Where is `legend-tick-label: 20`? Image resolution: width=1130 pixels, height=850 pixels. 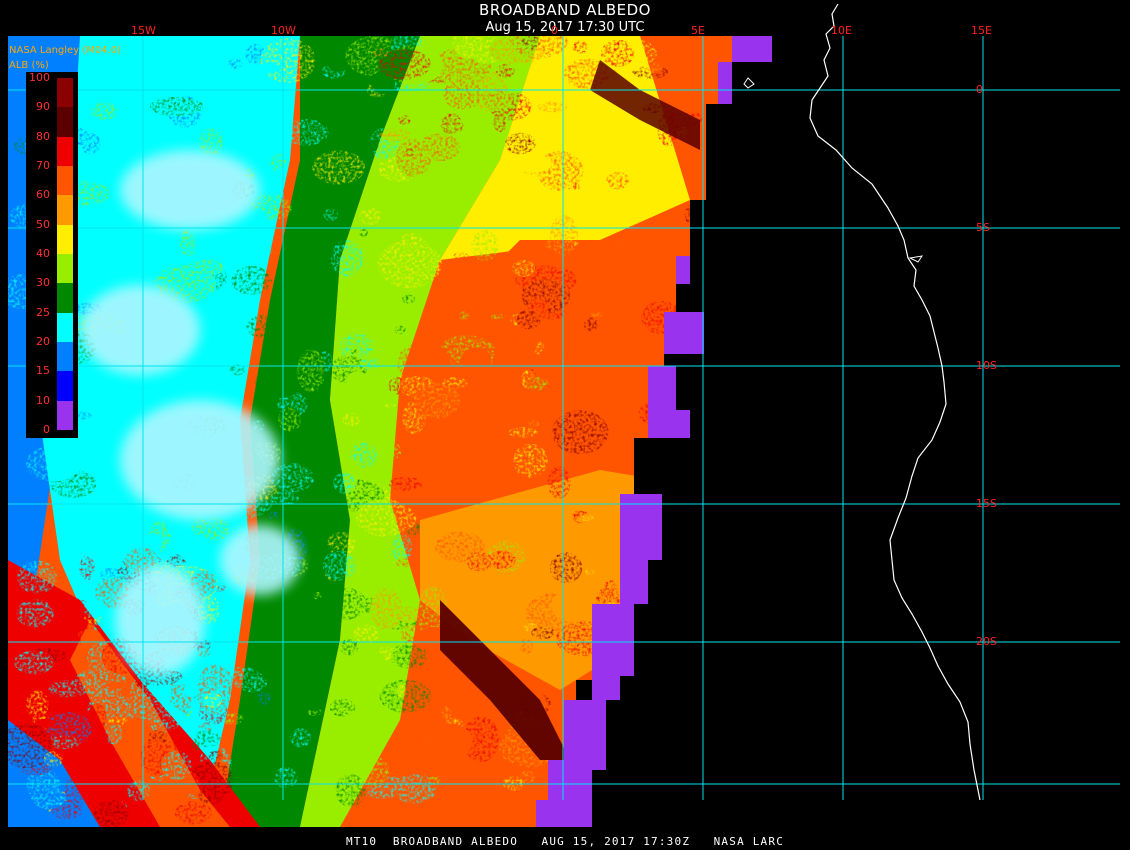
legend-tick-label: 20 is located at coordinates (43, 341).